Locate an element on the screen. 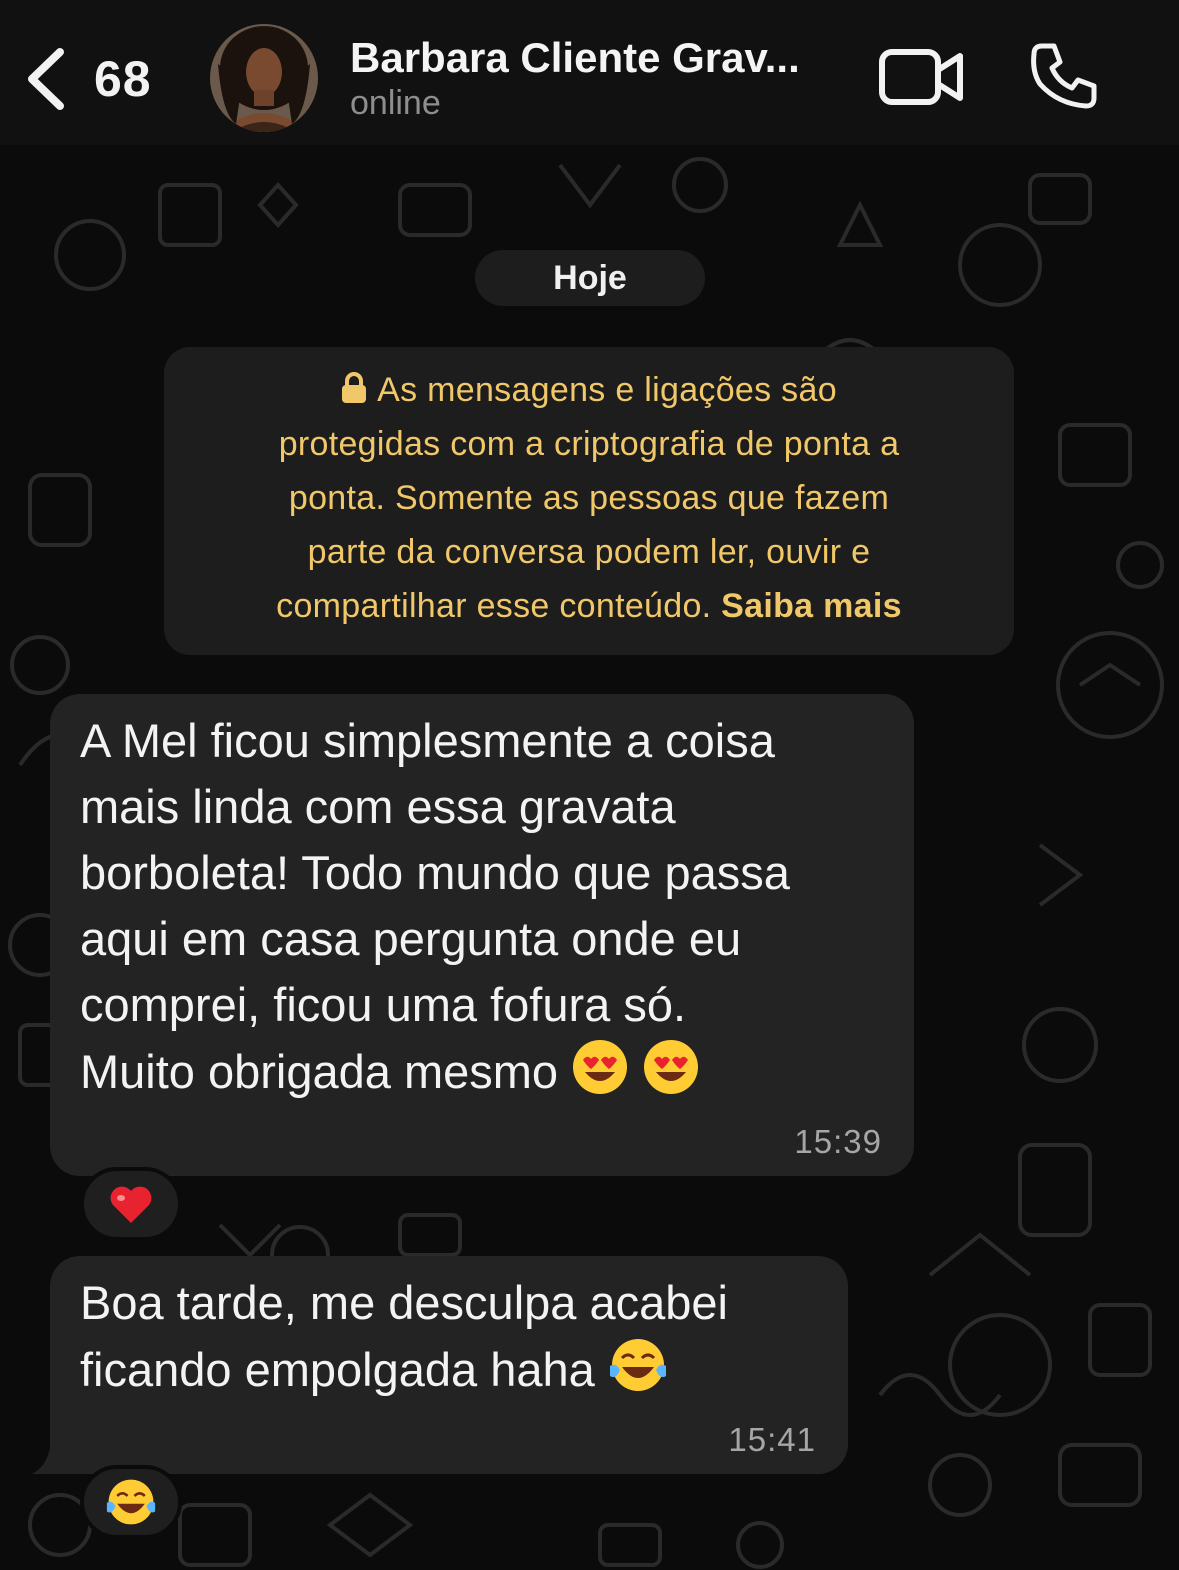 The image size is (1179, 1570). notice-line: As mensagens e ligações são is located at coordinates (589, 390).